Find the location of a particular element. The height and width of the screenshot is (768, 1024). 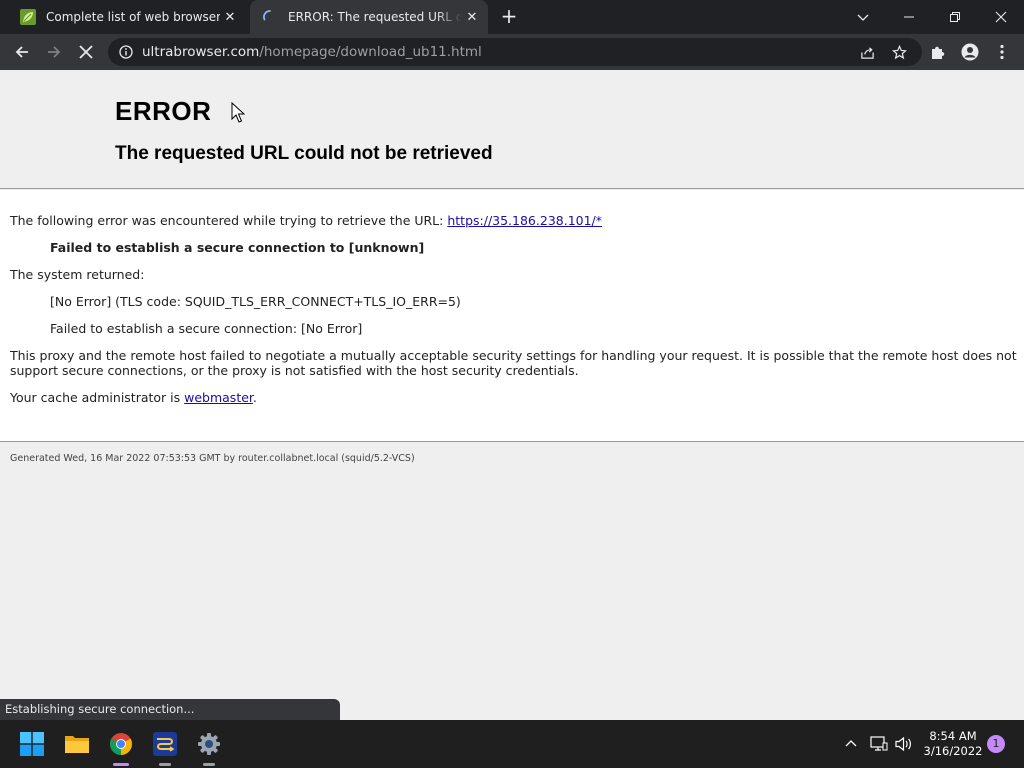

green-leaf-favicon-icon is located at coordinates (28, 17).